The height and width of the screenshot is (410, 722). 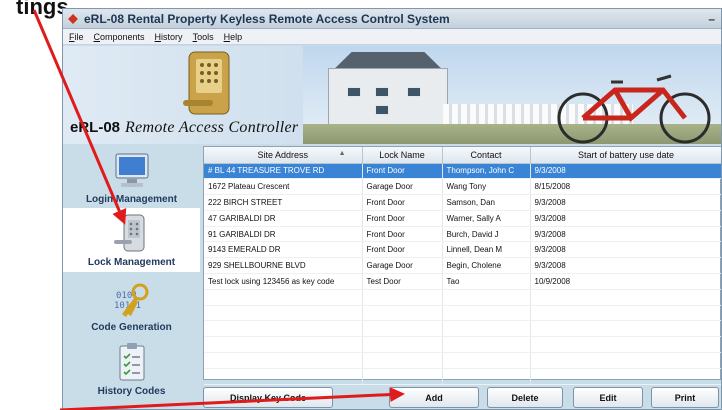 I want to click on column-header-lock-name: Lock Name, so click(x=402, y=155).